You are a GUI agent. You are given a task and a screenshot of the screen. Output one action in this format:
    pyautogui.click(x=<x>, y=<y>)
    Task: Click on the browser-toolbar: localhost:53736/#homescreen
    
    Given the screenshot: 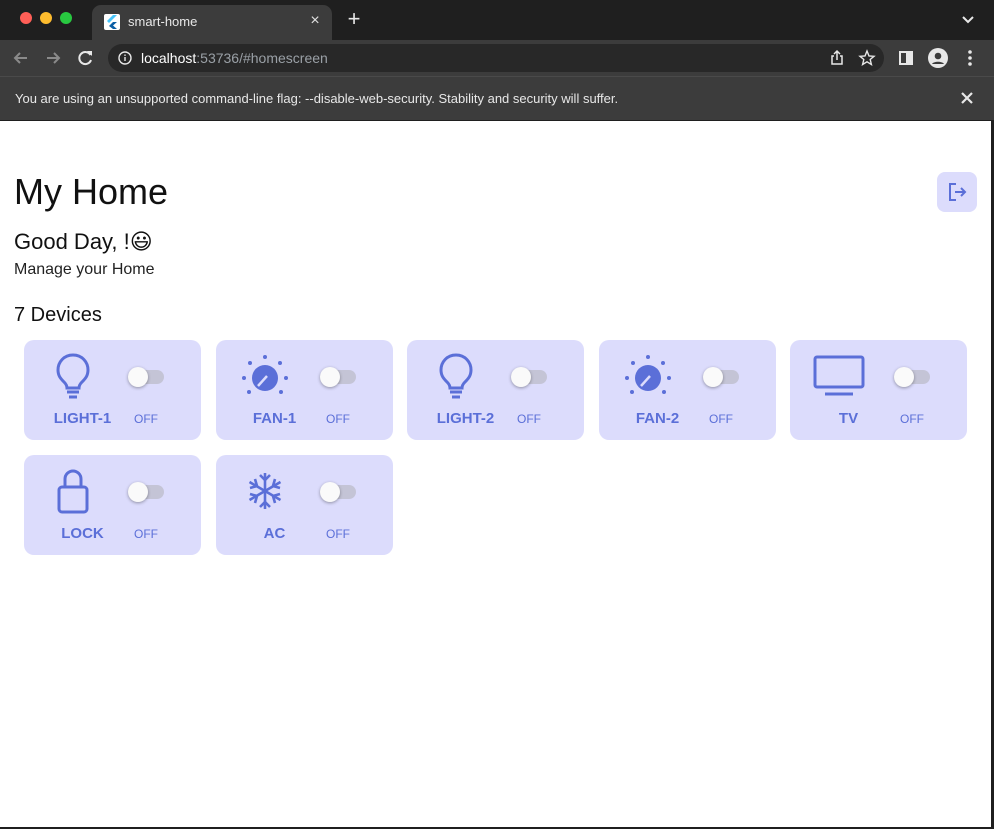 What is the action you would take?
    pyautogui.click(x=497, y=58)
    